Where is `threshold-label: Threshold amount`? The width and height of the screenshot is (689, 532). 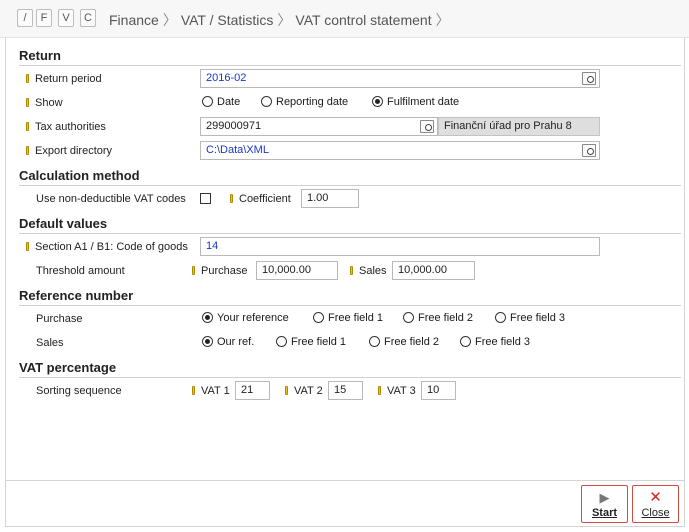 threshold-label: Threshold amount is located at coordinates (80, 271).